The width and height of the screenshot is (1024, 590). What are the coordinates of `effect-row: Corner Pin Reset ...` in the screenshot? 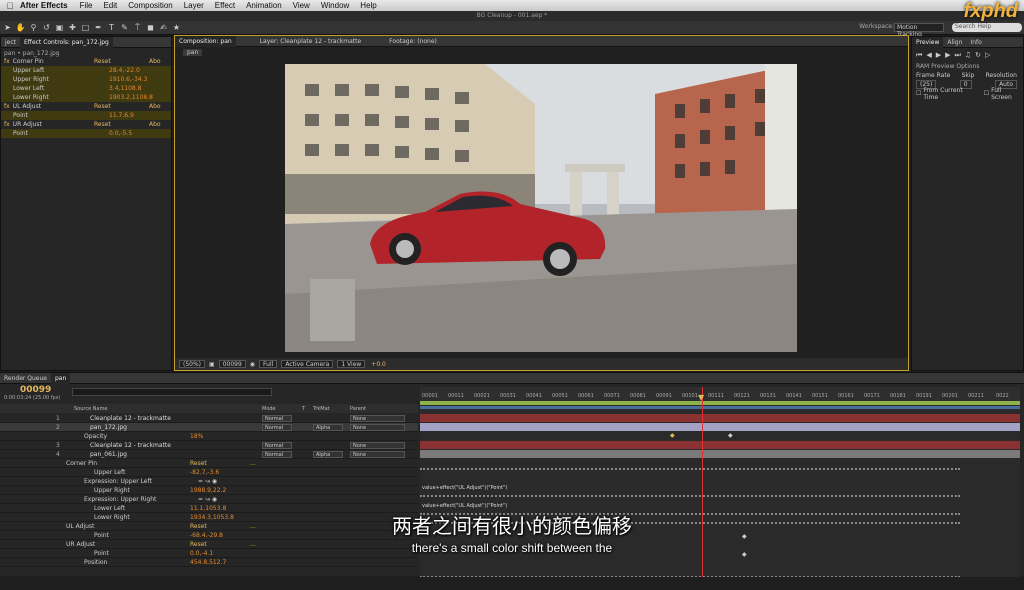 It's located at (209, 463).